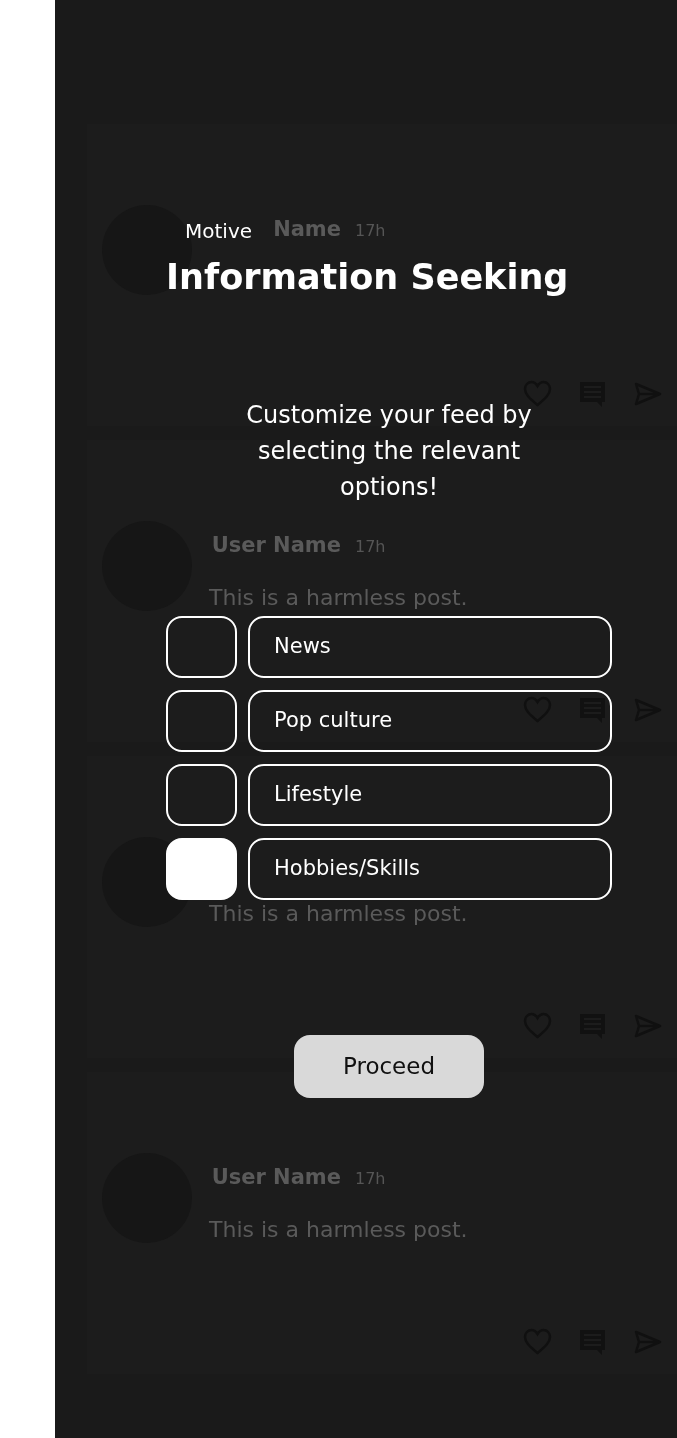  What do you see at coordinates (389, 451) in the screenshot?
I see `instruction-text: Customize your feed by selecting the relevant options!` at bounding box center [389, 451].